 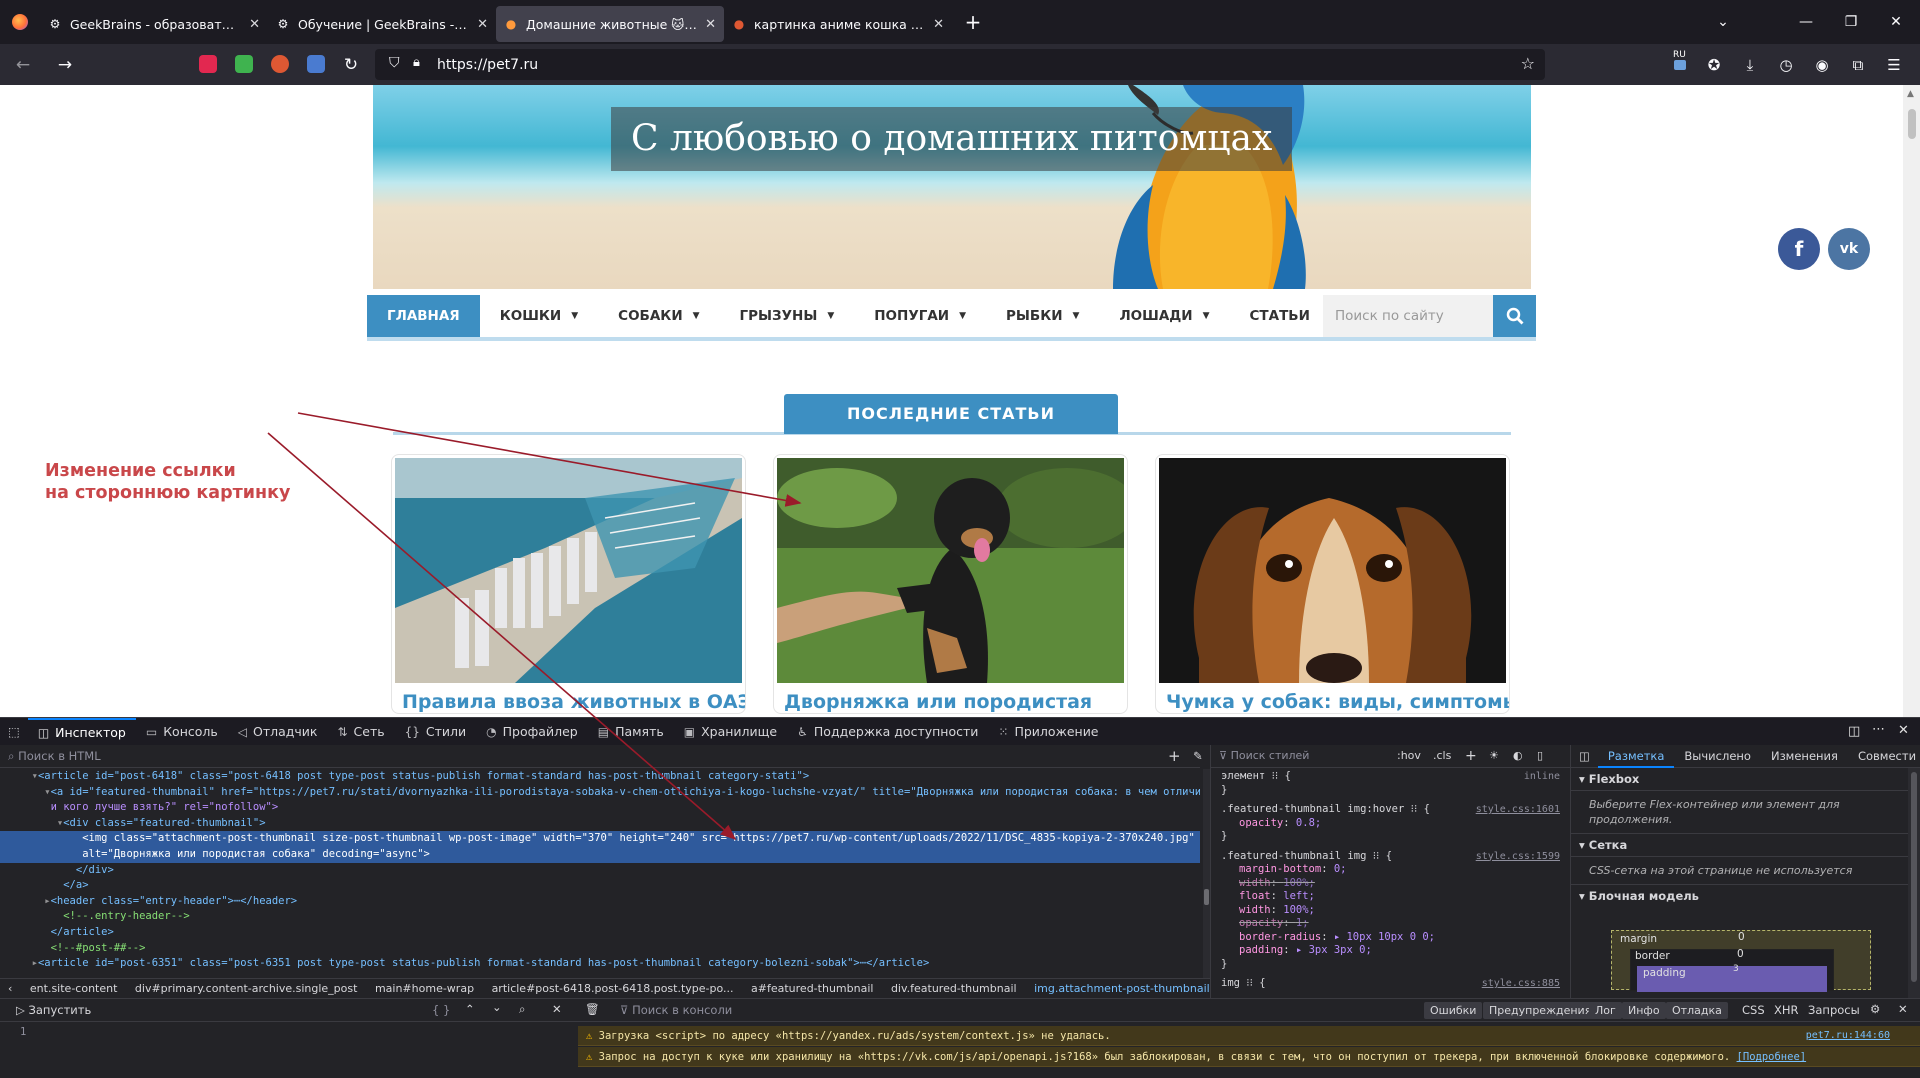 I want to click on url-bar: ⛉ 🔒︎ https://pet7.ru ☆, so click(x=960, y=64).